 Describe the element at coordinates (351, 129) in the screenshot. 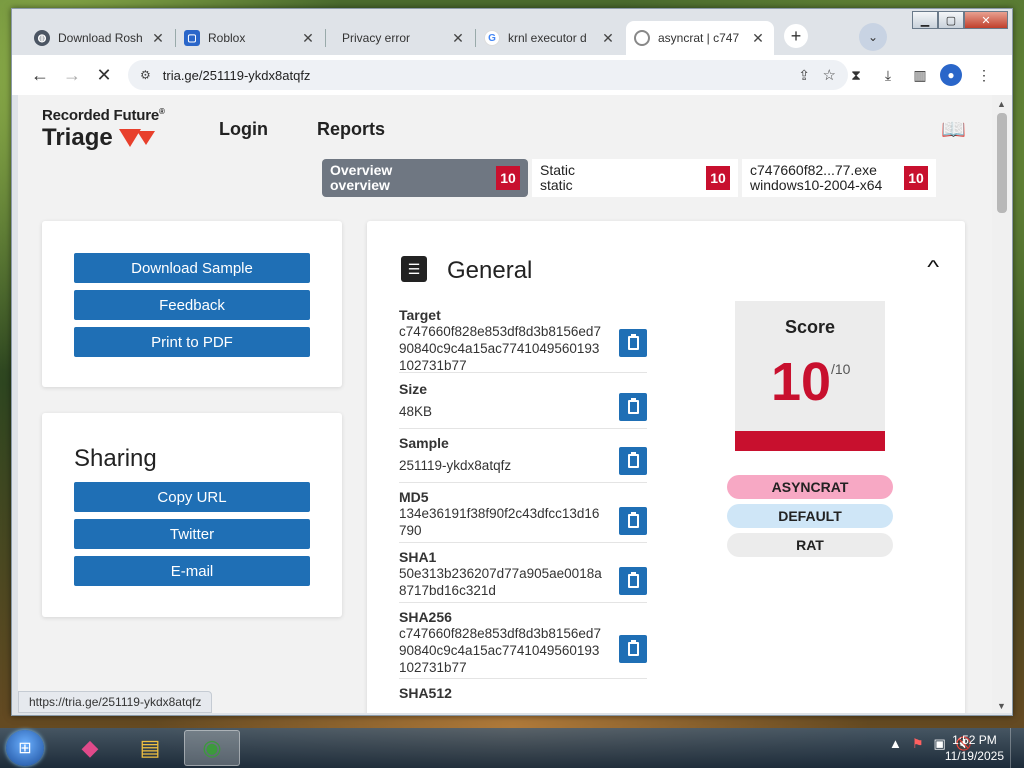

I see `nav-reports: Reports` at that location.